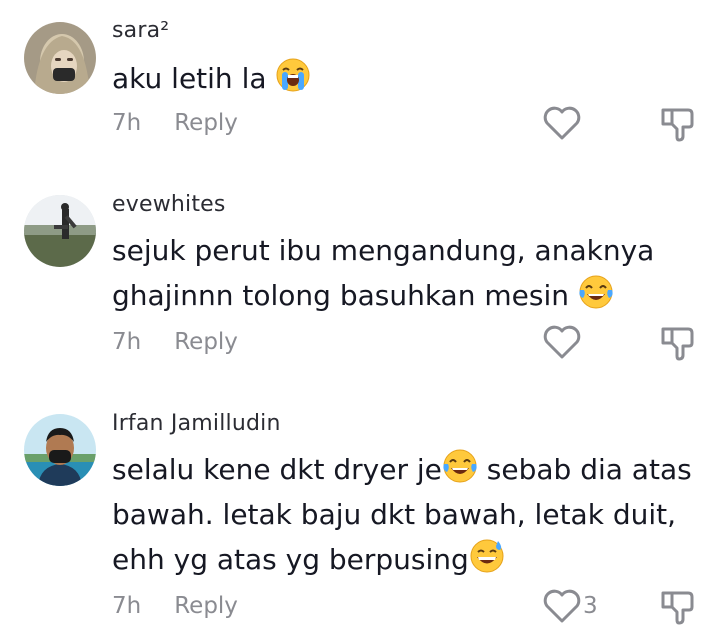 Image resolution: width=720 pixels, height=642 pixels. I want to click on comment-text-line: ehh yg atas yg berpusing, so click(290, 559).